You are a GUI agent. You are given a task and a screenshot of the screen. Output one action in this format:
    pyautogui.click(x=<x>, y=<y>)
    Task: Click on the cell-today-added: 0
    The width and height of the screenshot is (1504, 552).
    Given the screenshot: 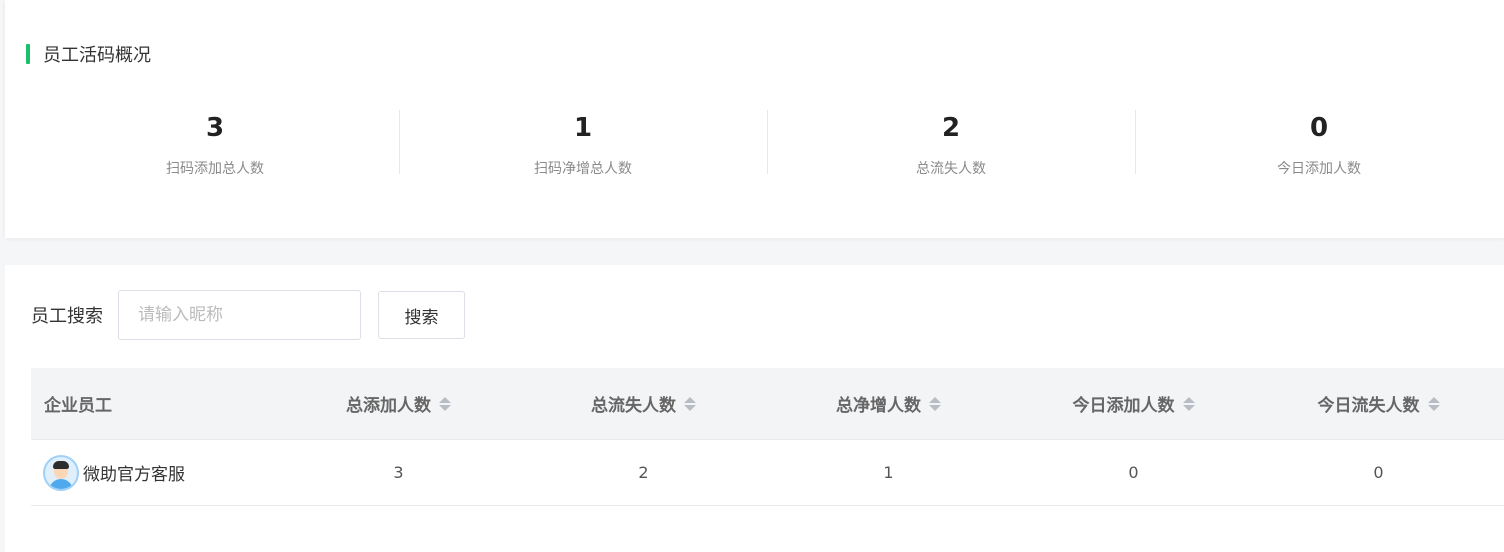 What is the action you would take?
    pyautogui.click(x=1133, y=472)
    